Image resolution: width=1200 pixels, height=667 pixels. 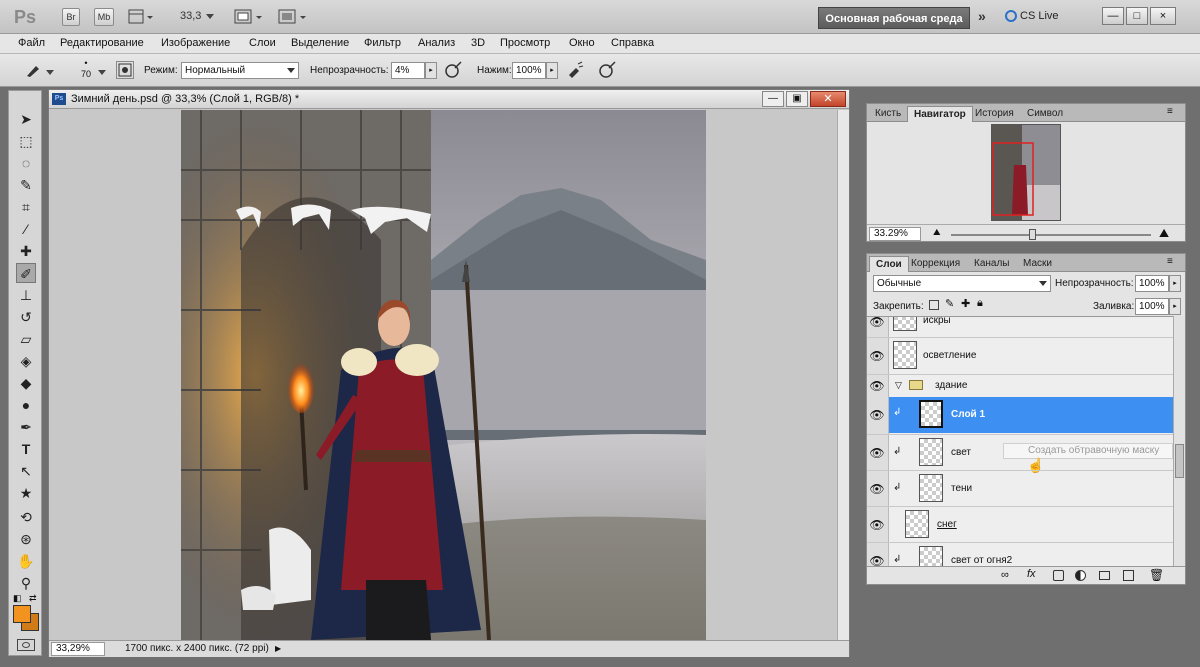 I want to click on menu-image: Изображение, so click(x=195, y=43).